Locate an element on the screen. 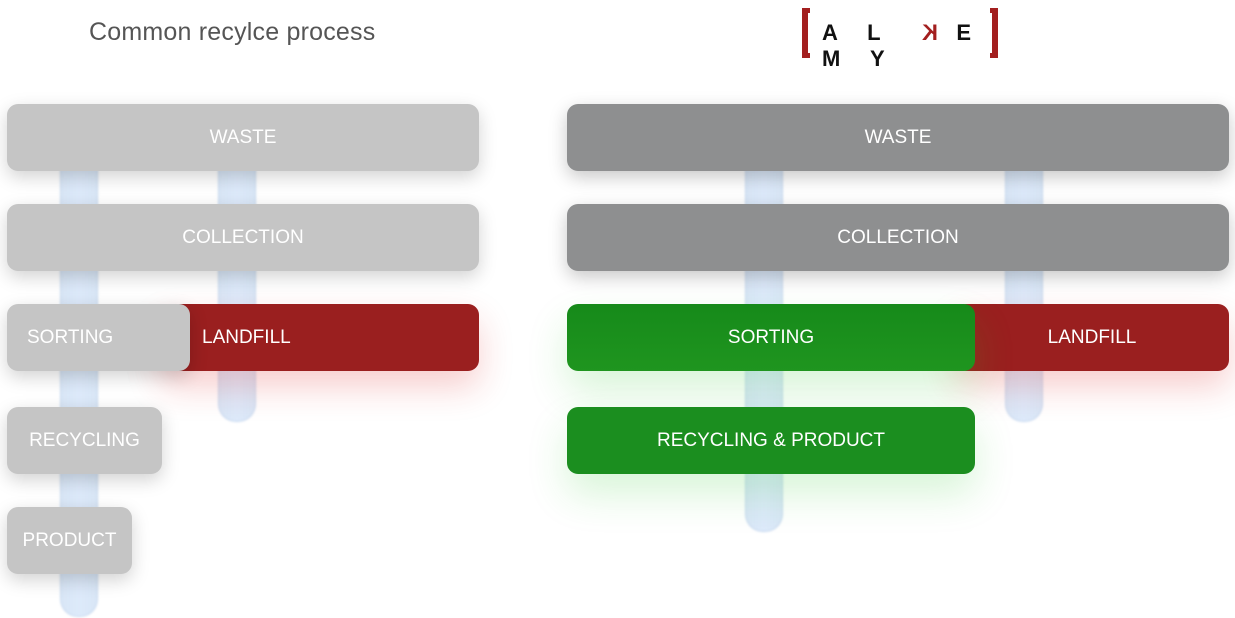 The width and height of the screenshot is (1235, 618). left-product-box: PRODUCT is located at coordinates (69, 540).